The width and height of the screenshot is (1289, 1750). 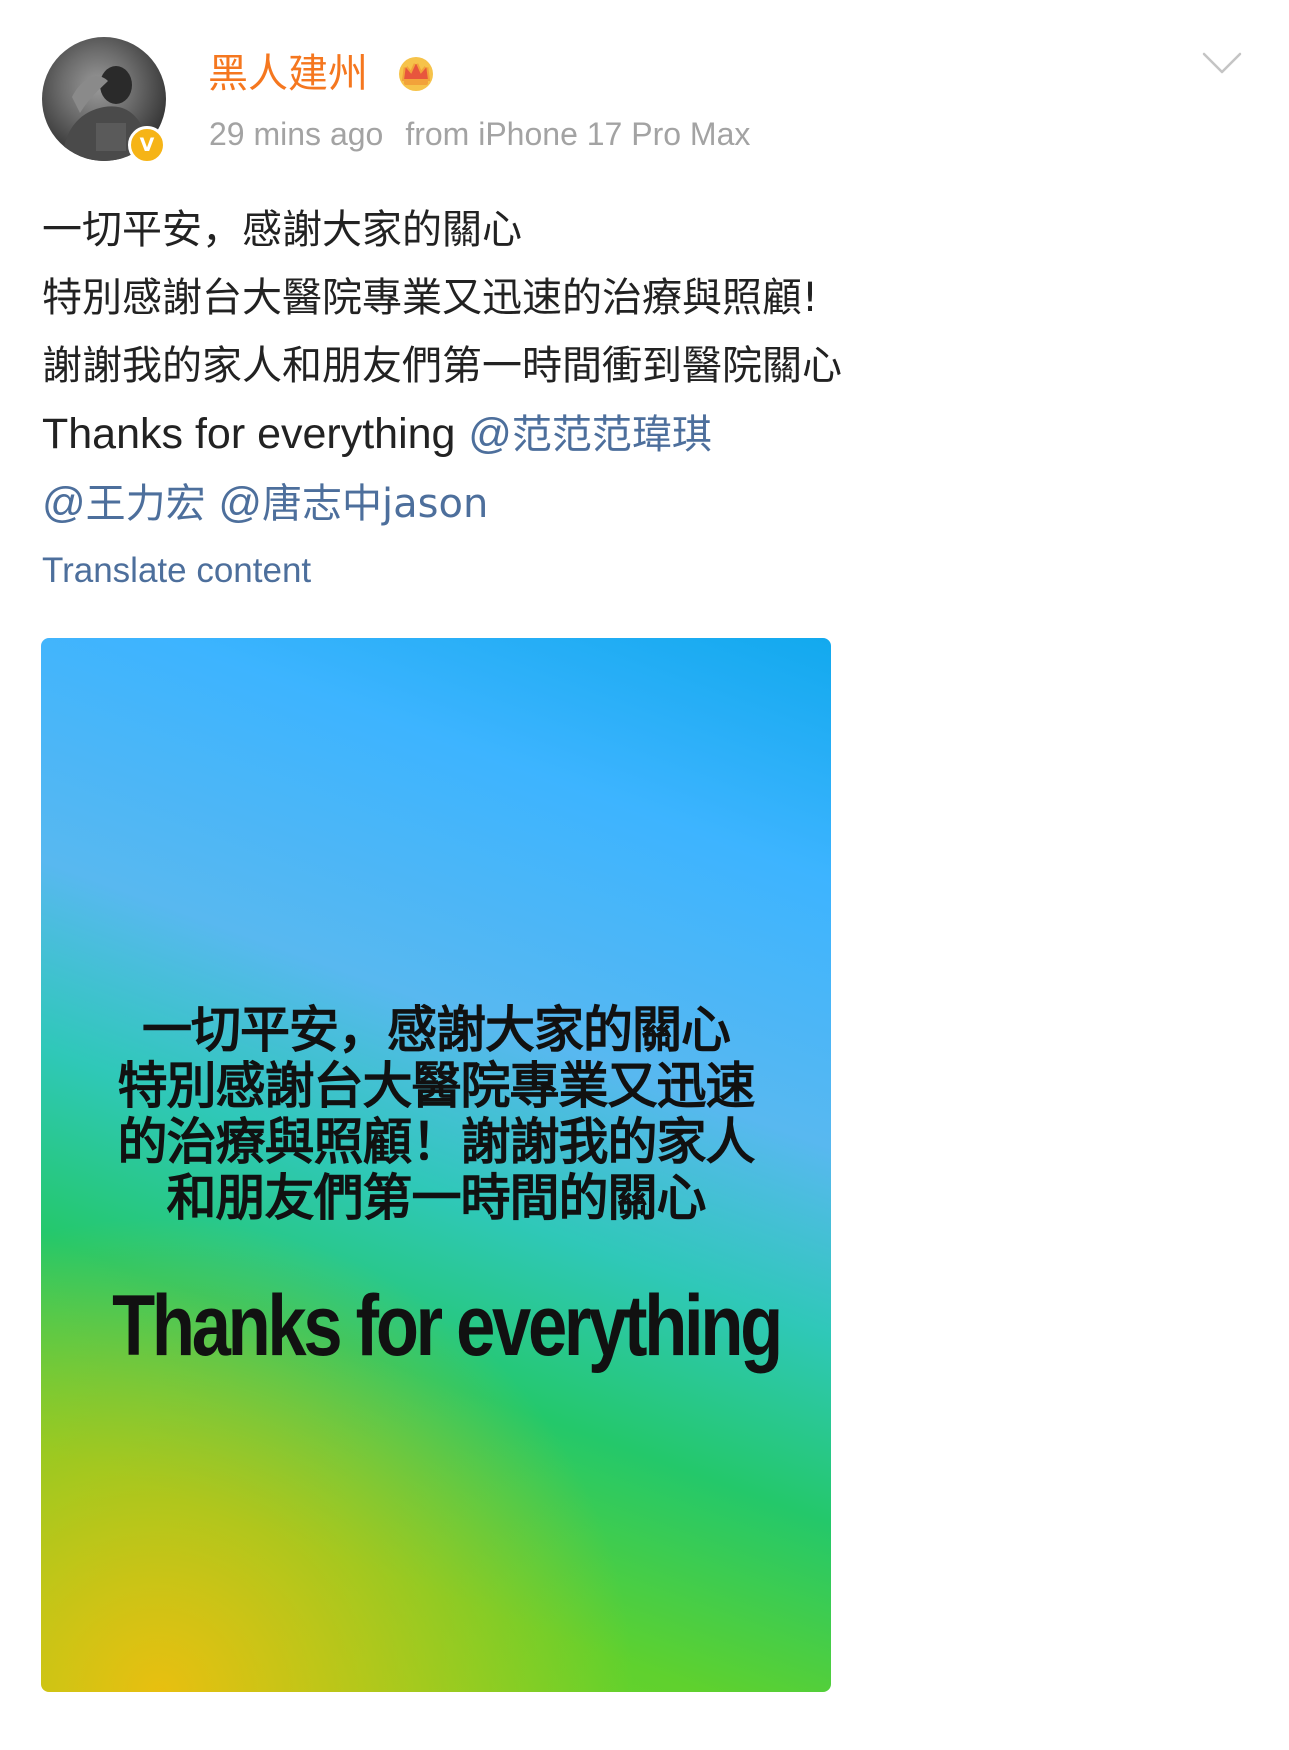 I want to click on mention-link: @范范范瑋琪, so click(x=590, y=434).